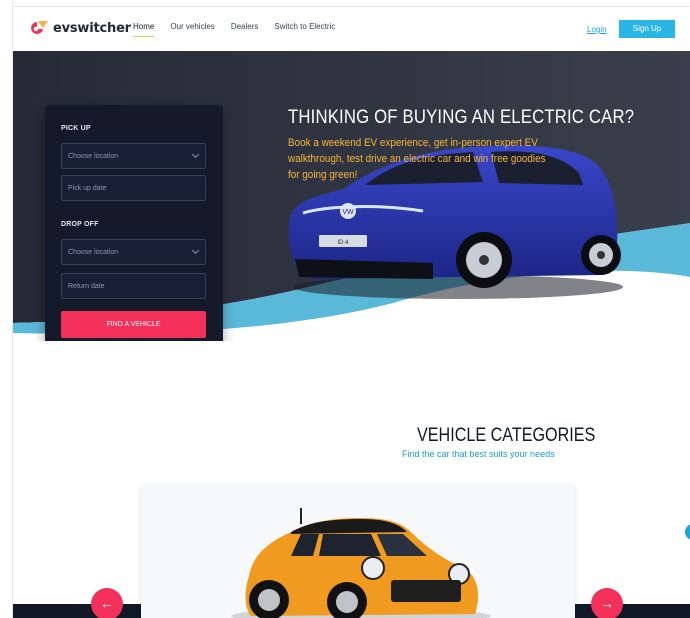  Describe the element at coordinates (192, 29) in the screenshot. I see `nav-our-vehicles: Our vehicles` at that location.